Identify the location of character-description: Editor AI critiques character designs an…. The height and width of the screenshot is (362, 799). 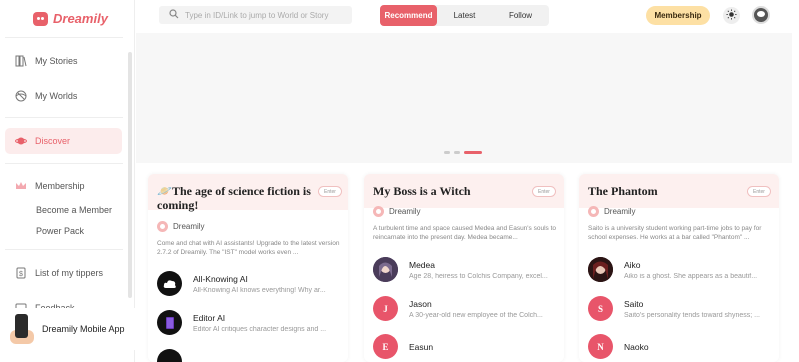
(260, 329).